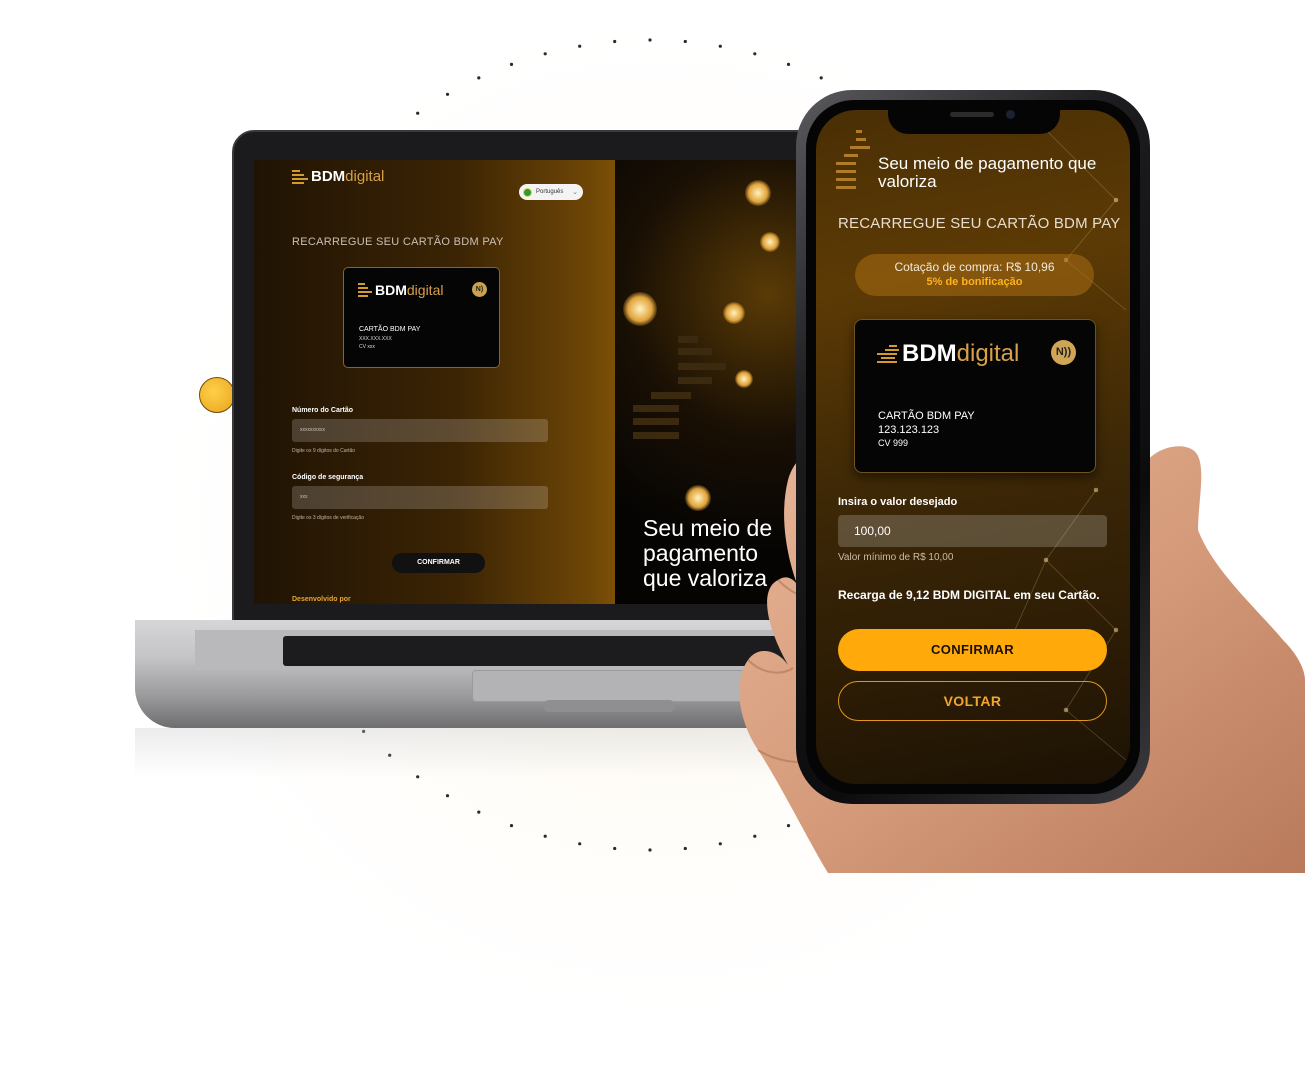  I want to click on quote-rate: Cotação de compra: R$ 10,96, so click(974, 267).